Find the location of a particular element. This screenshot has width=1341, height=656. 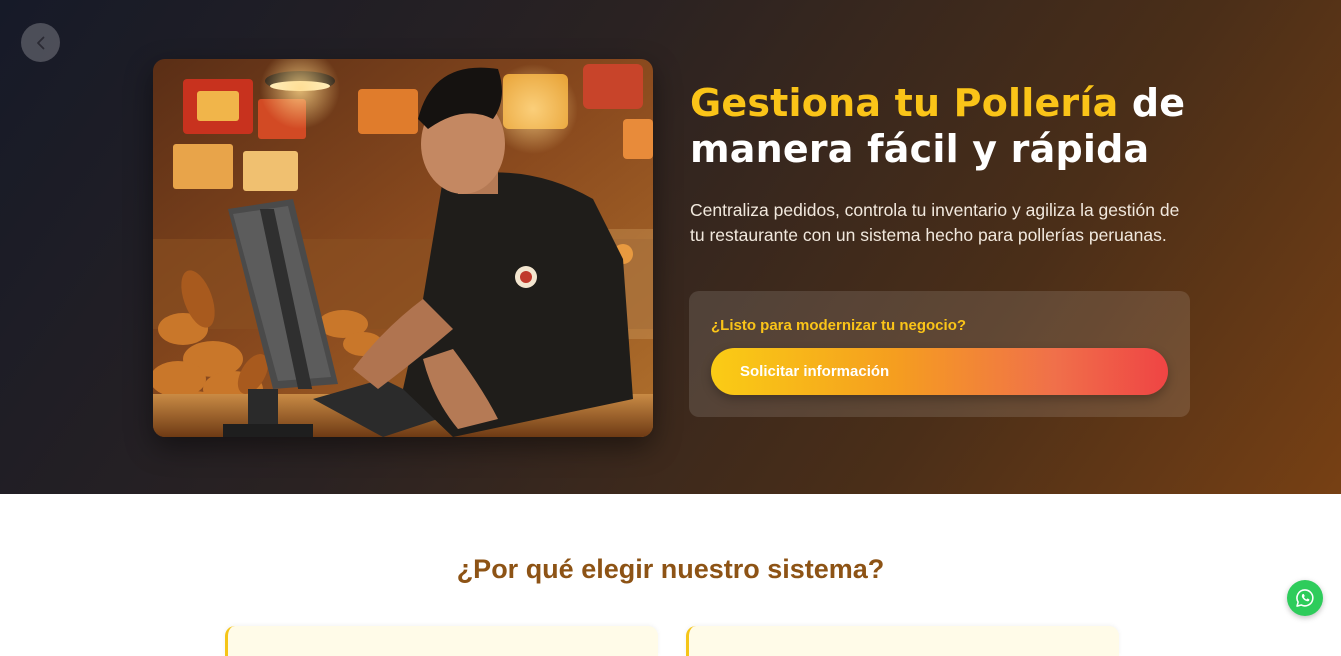

whatsapp-icon is located at coordinates (1305, 598).